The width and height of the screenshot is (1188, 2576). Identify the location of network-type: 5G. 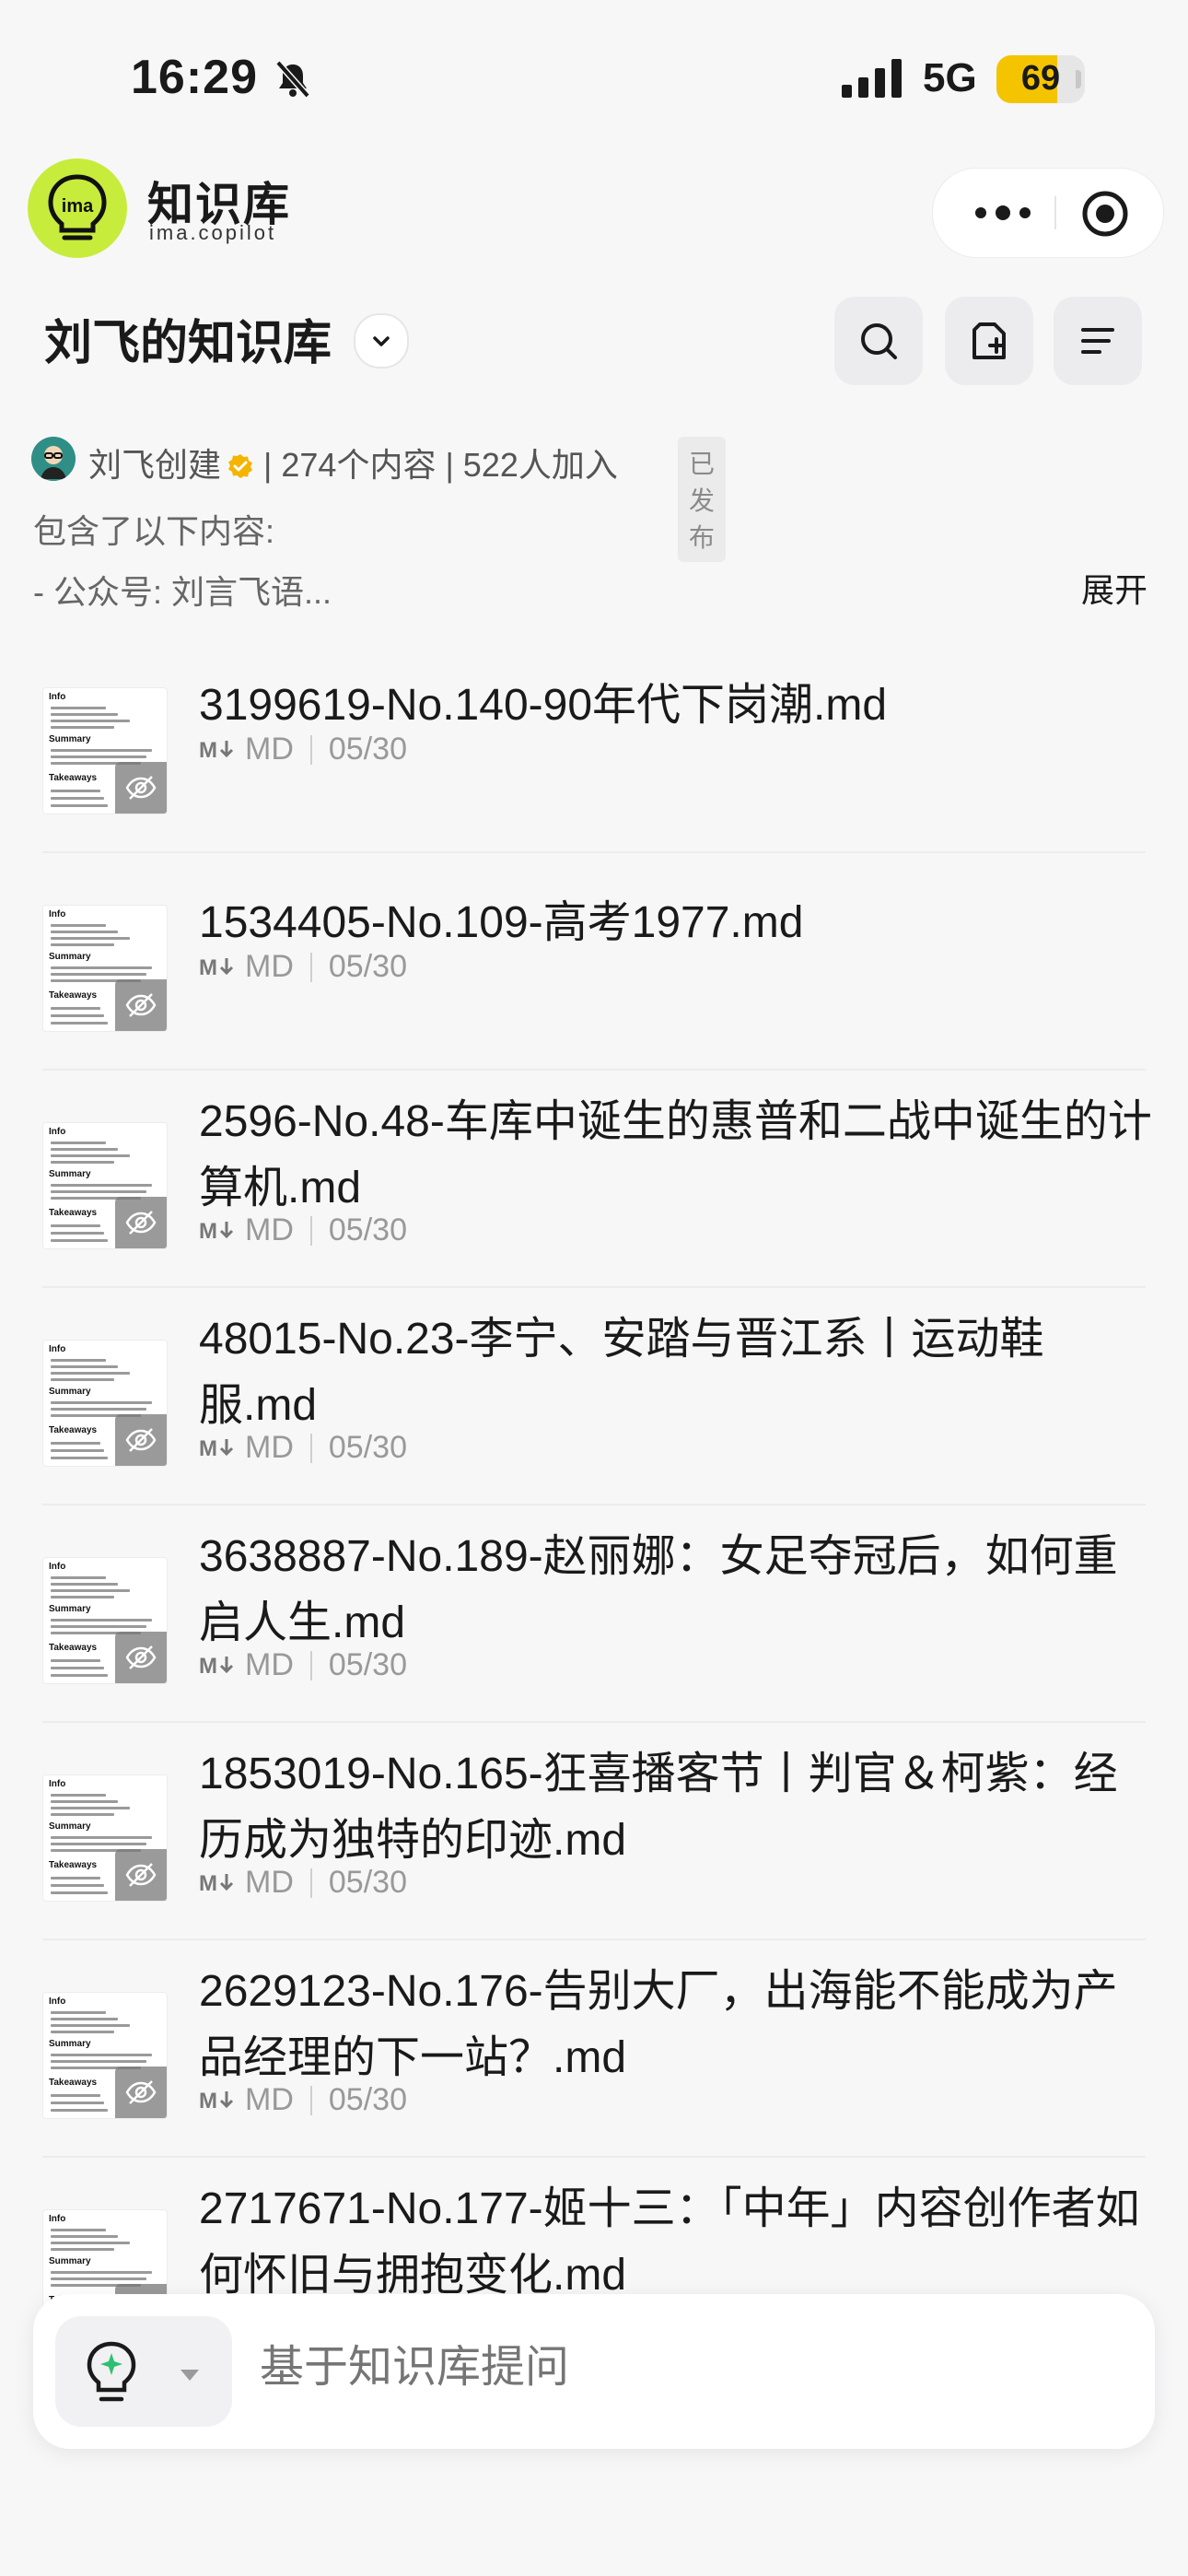
(950, 77).